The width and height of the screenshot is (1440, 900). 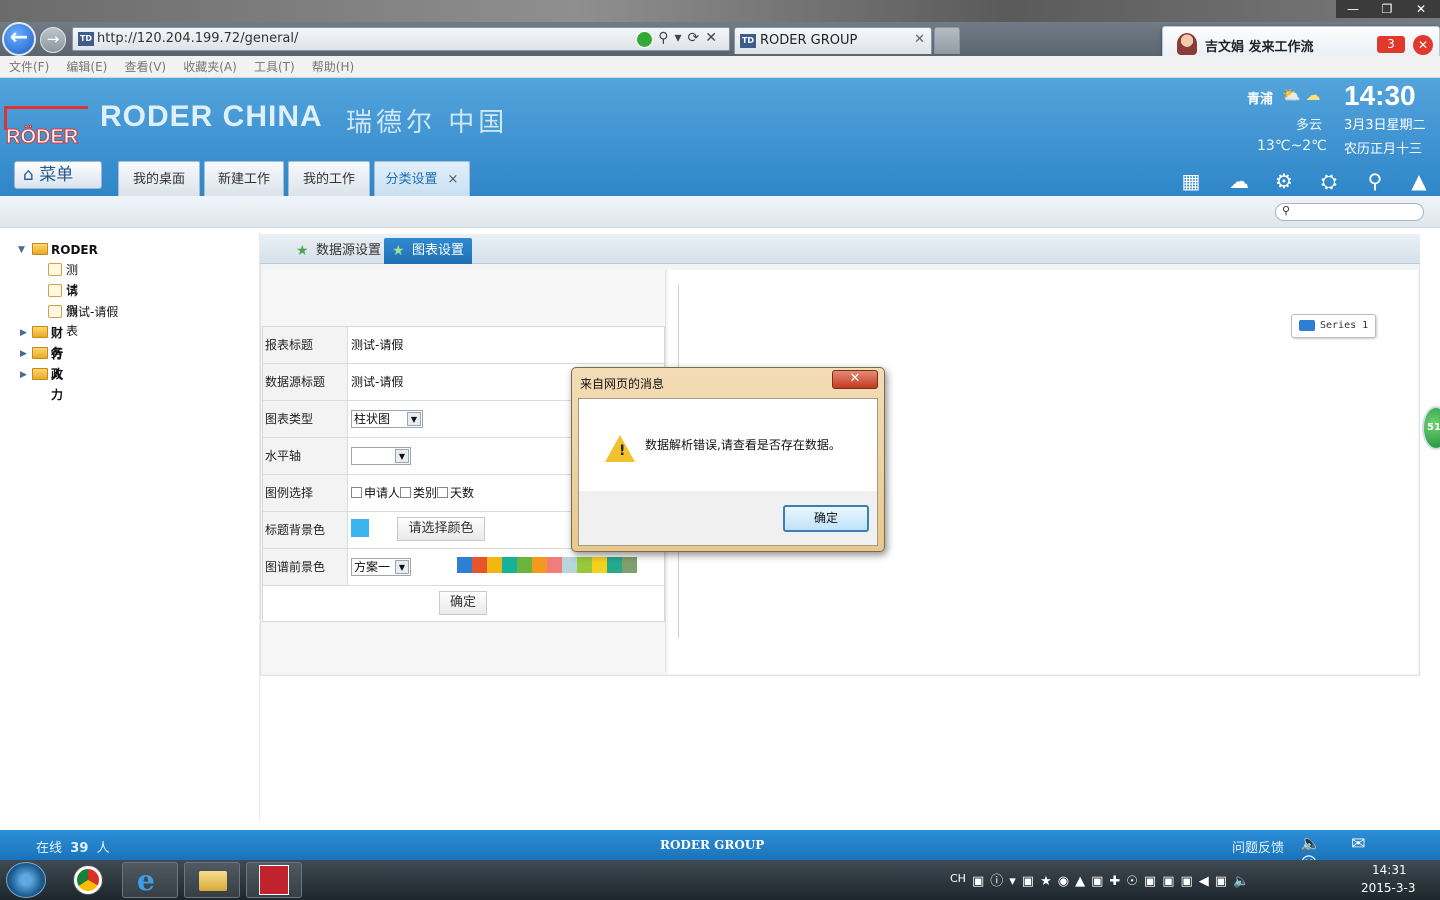 What do you see at coordinates (1329, 181) in the screenshot?
I see `shirt-icon: ⛭` at bounding box center [1329, 181].